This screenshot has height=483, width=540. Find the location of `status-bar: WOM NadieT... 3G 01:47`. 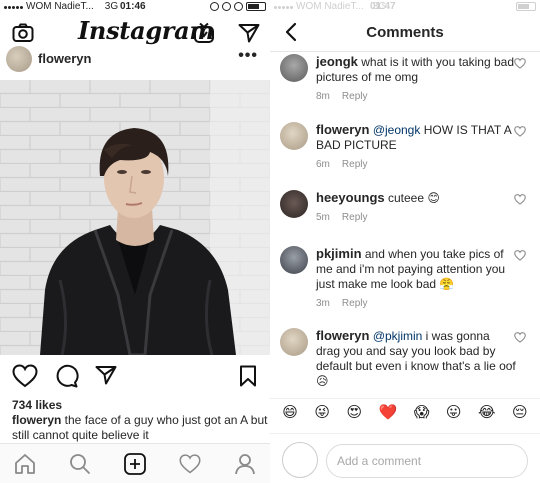

status-bar: WOM NadieT... 3G 01:47 is located at coordinates (405, 7).